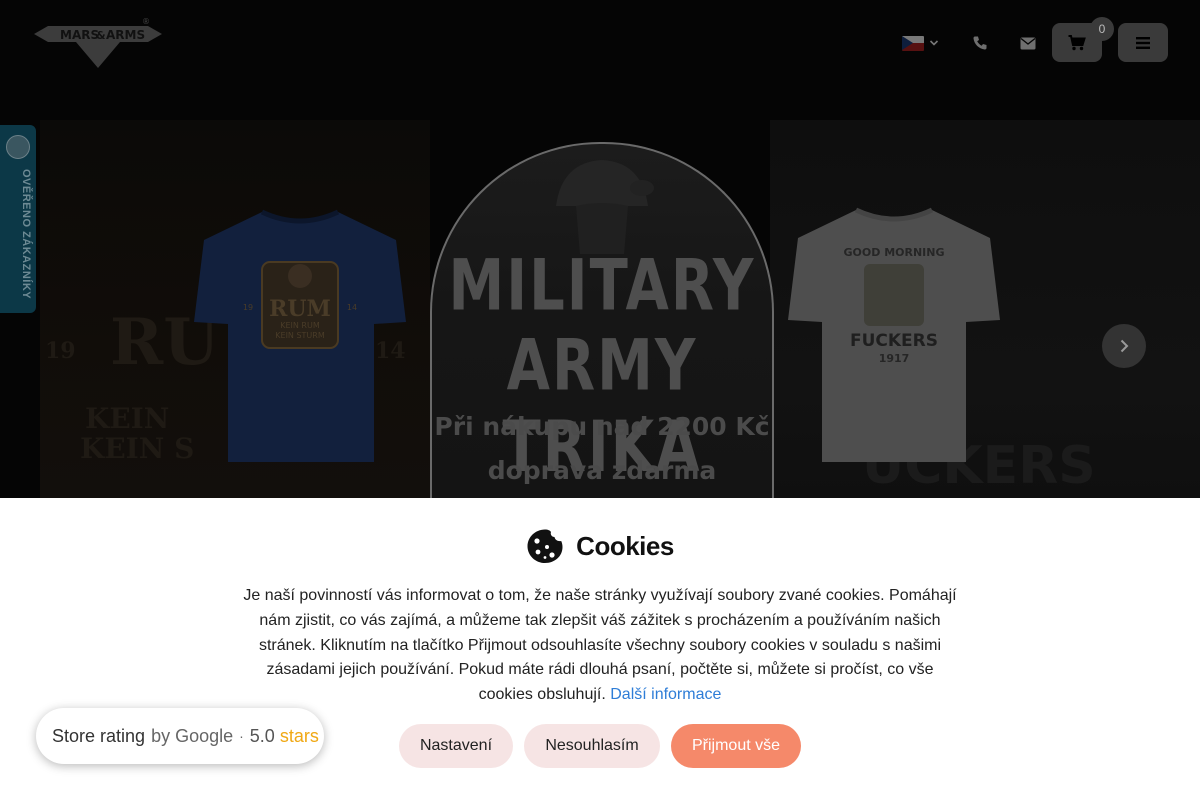 This screenshot has height=800, width=1200. What do you see at coordinates (248, 307) in the screenshot?
I see `tee-rum-year-left: 19` at bounding box center [248, 307].